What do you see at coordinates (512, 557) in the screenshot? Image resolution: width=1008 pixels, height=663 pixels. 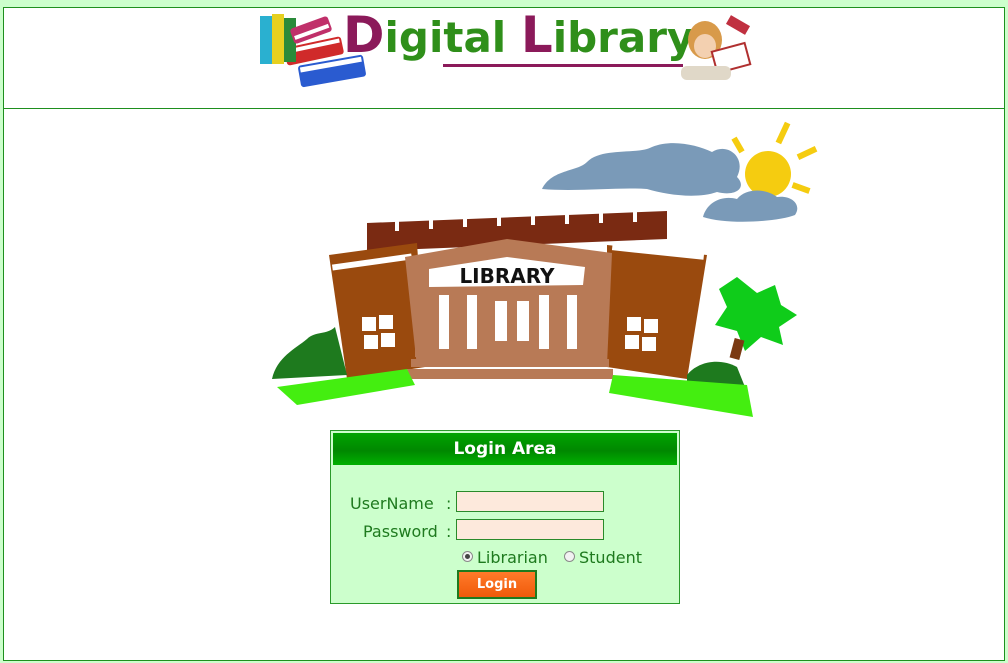 I see `librarian-radio-label: Librarian` at bounding box center [512, 557].